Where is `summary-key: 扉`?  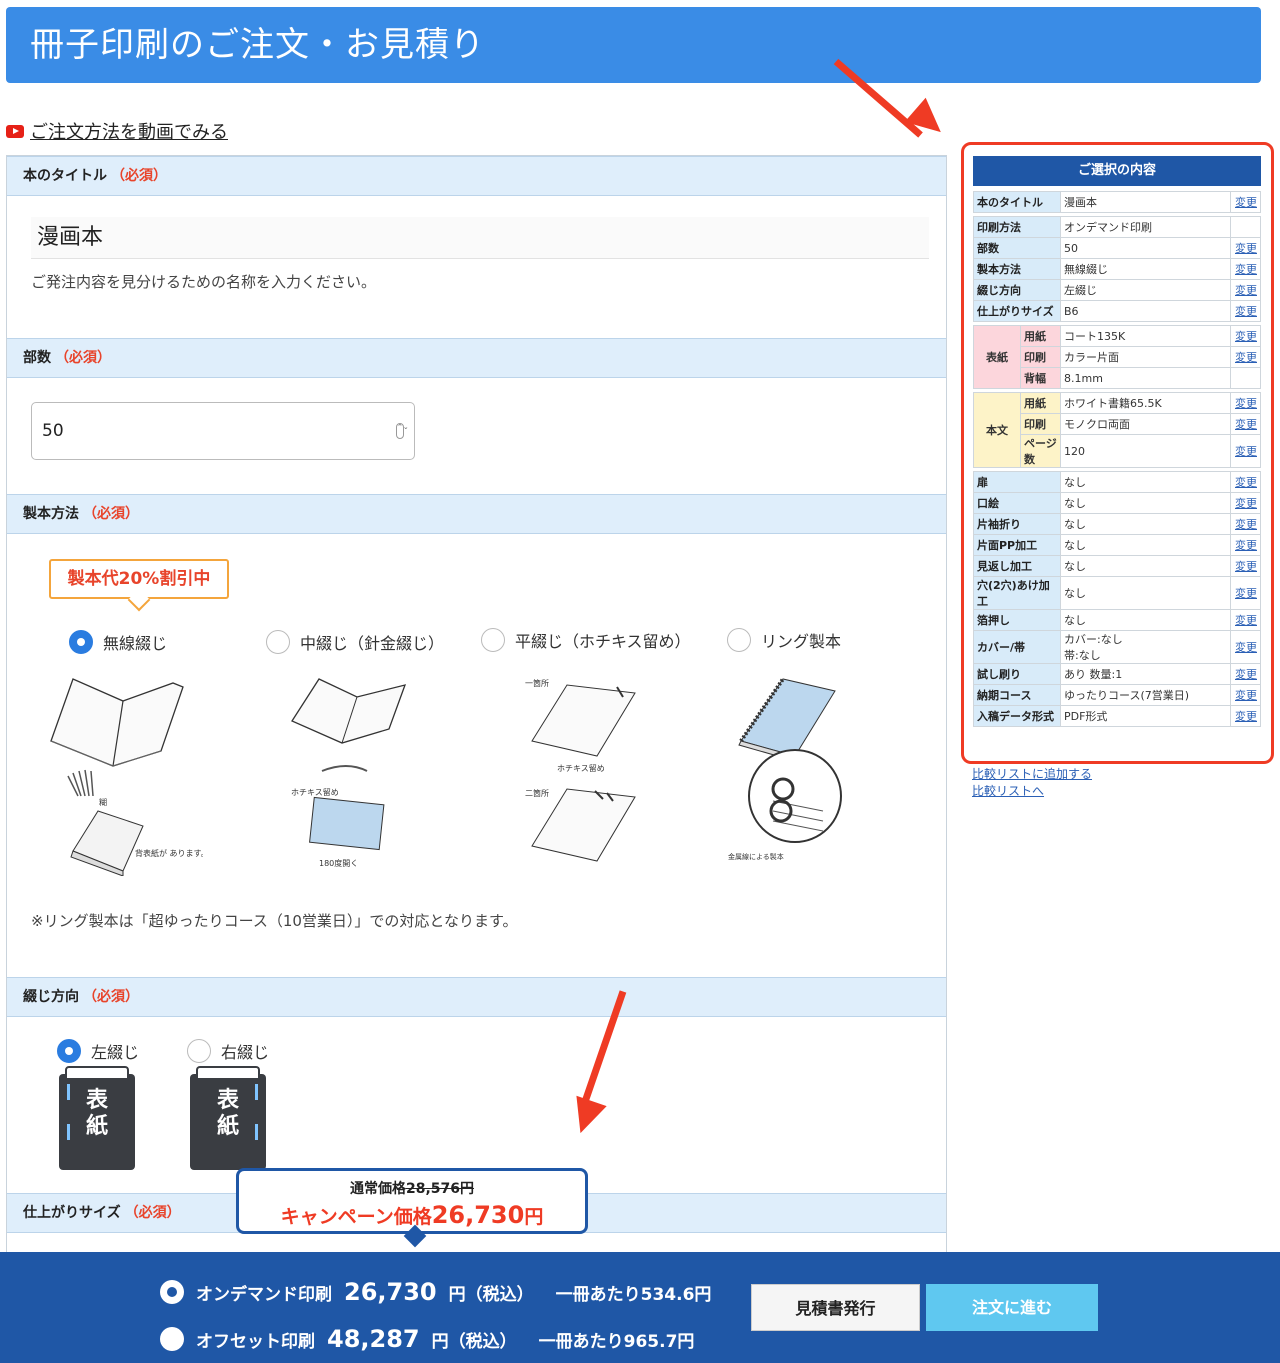
summary-key: 扉 is located at coordinates (1017, 482).